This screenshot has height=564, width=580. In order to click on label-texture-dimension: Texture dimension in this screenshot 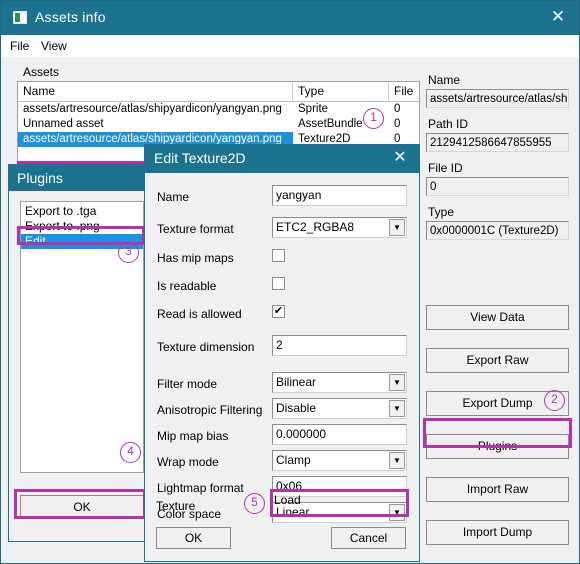, I will do `click(206, 347)`.